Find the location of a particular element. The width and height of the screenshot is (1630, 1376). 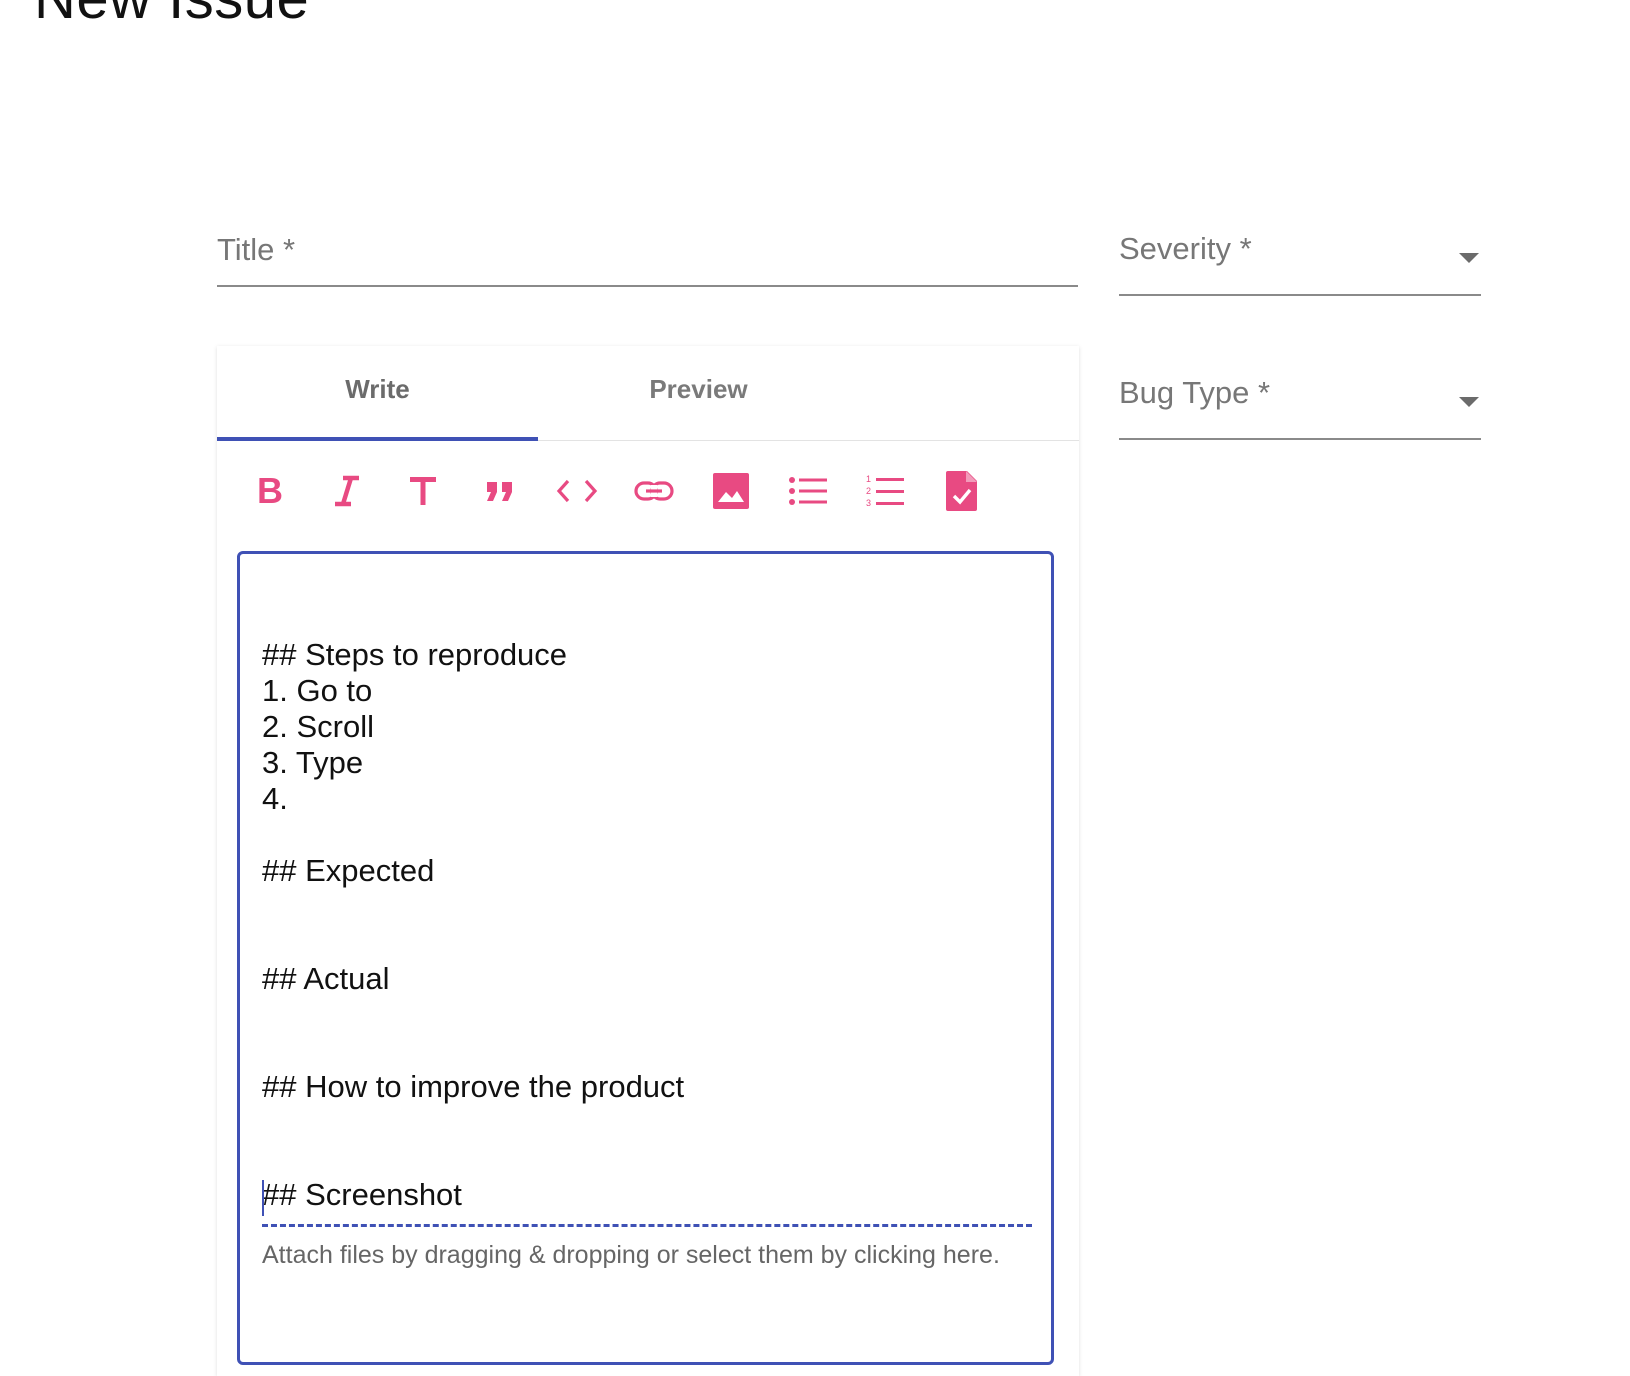

severity-select-label: Severity * is located at coordinates (1185, 248).